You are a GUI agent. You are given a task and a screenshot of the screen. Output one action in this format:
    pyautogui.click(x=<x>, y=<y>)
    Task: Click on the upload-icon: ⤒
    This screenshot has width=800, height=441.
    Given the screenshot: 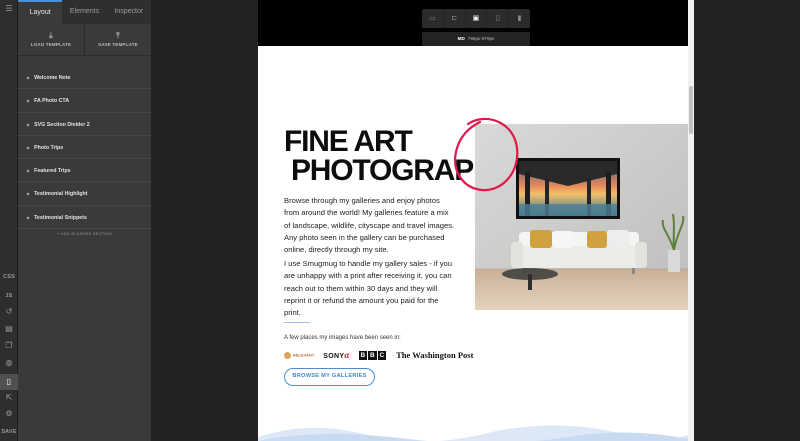 What is the action you would take?
    pyautogui.click(x=118, y=35)
    